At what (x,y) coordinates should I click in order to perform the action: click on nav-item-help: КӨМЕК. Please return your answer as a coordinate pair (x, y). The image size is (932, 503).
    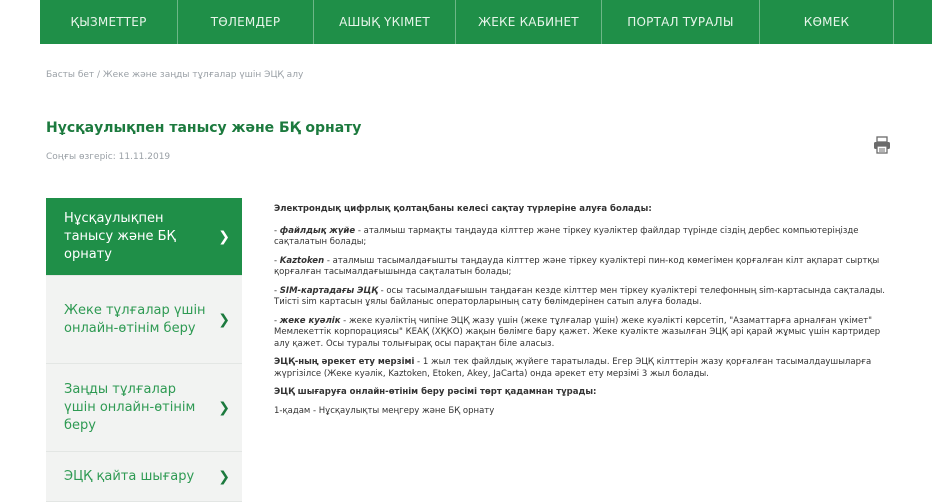
    Looking at the image, I should click on (827, 22).